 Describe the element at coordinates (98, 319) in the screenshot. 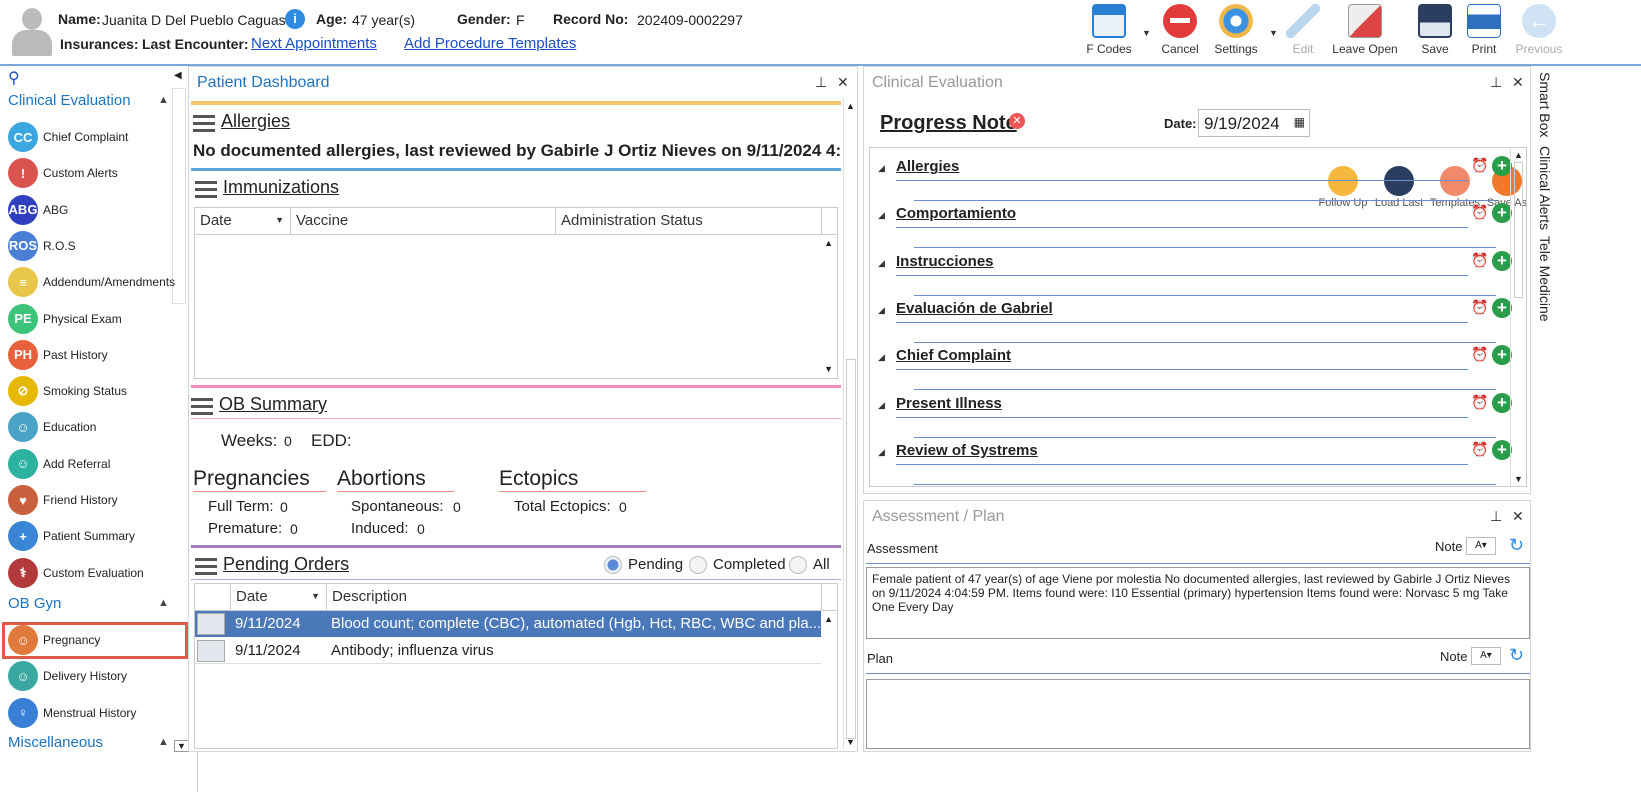

I see `sidebar-item-physical-exam: PE Physical Exam` at that location.